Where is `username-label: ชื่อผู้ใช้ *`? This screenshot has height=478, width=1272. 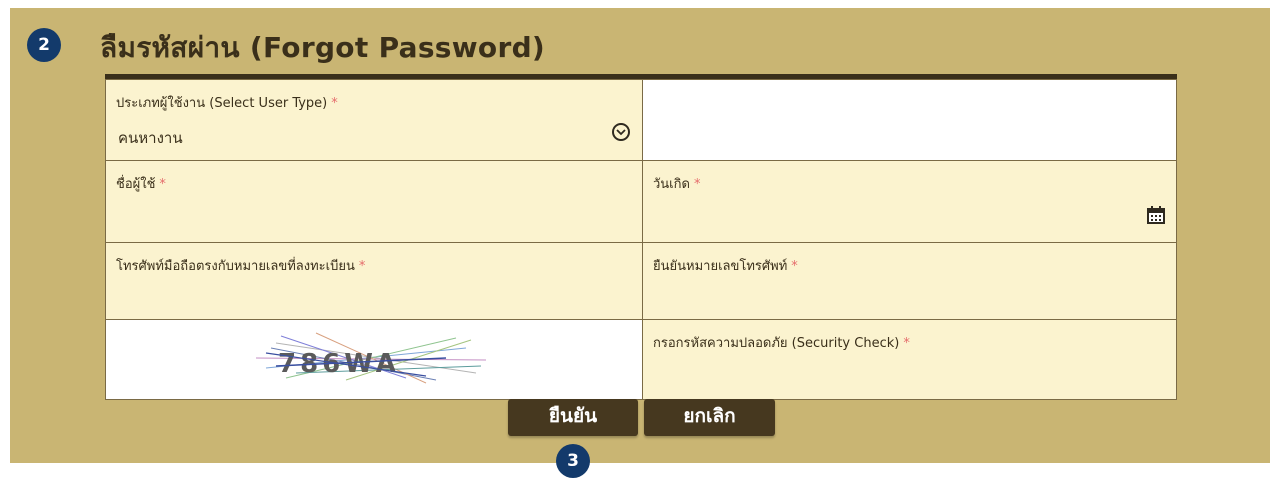 username-label: ชื่อผู้ใช้ * is located at coordinates (141, 184).